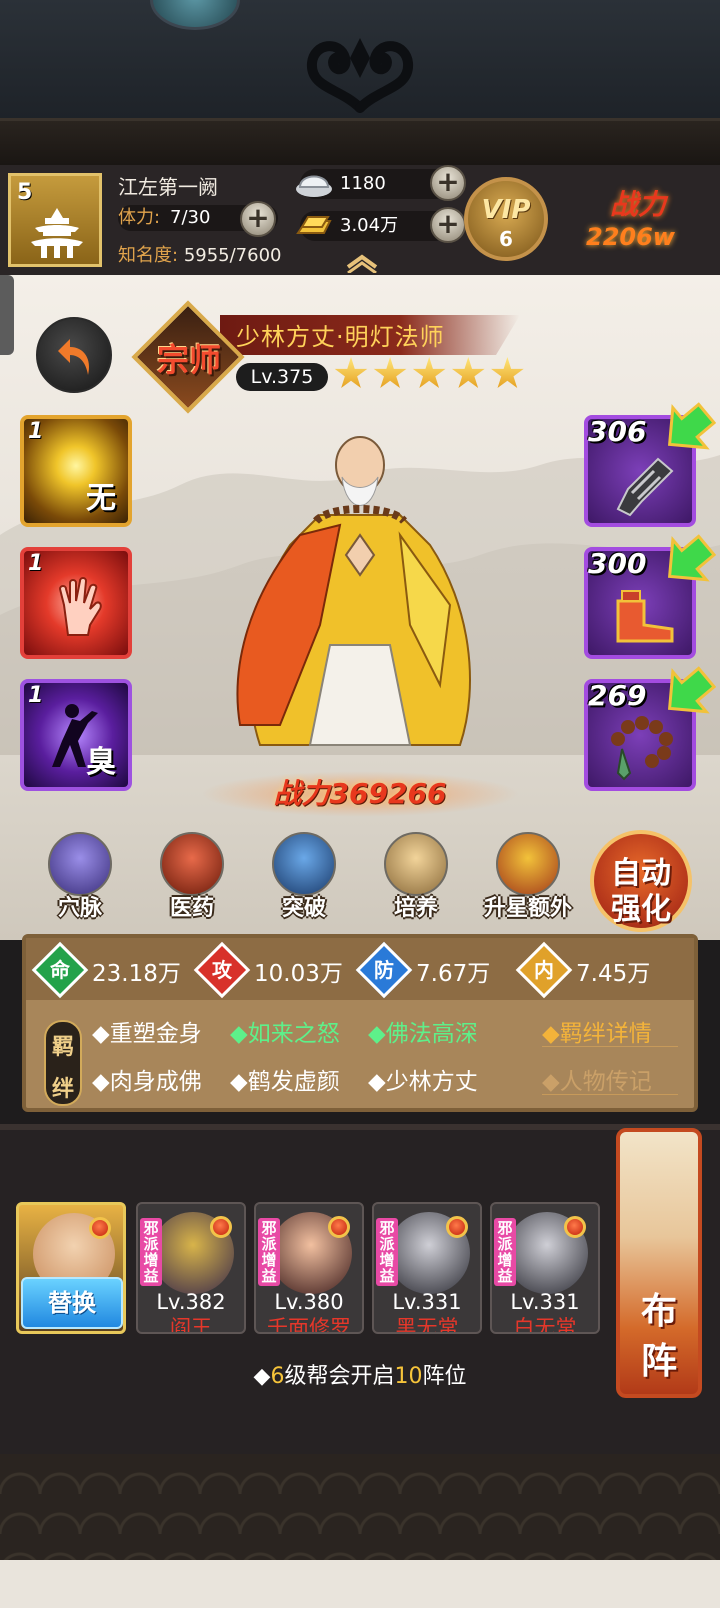  What do you see at coordinates (148, 255) in the screenshot?
I see `fame-label: 知名度:` at bounding box center [148, 255].